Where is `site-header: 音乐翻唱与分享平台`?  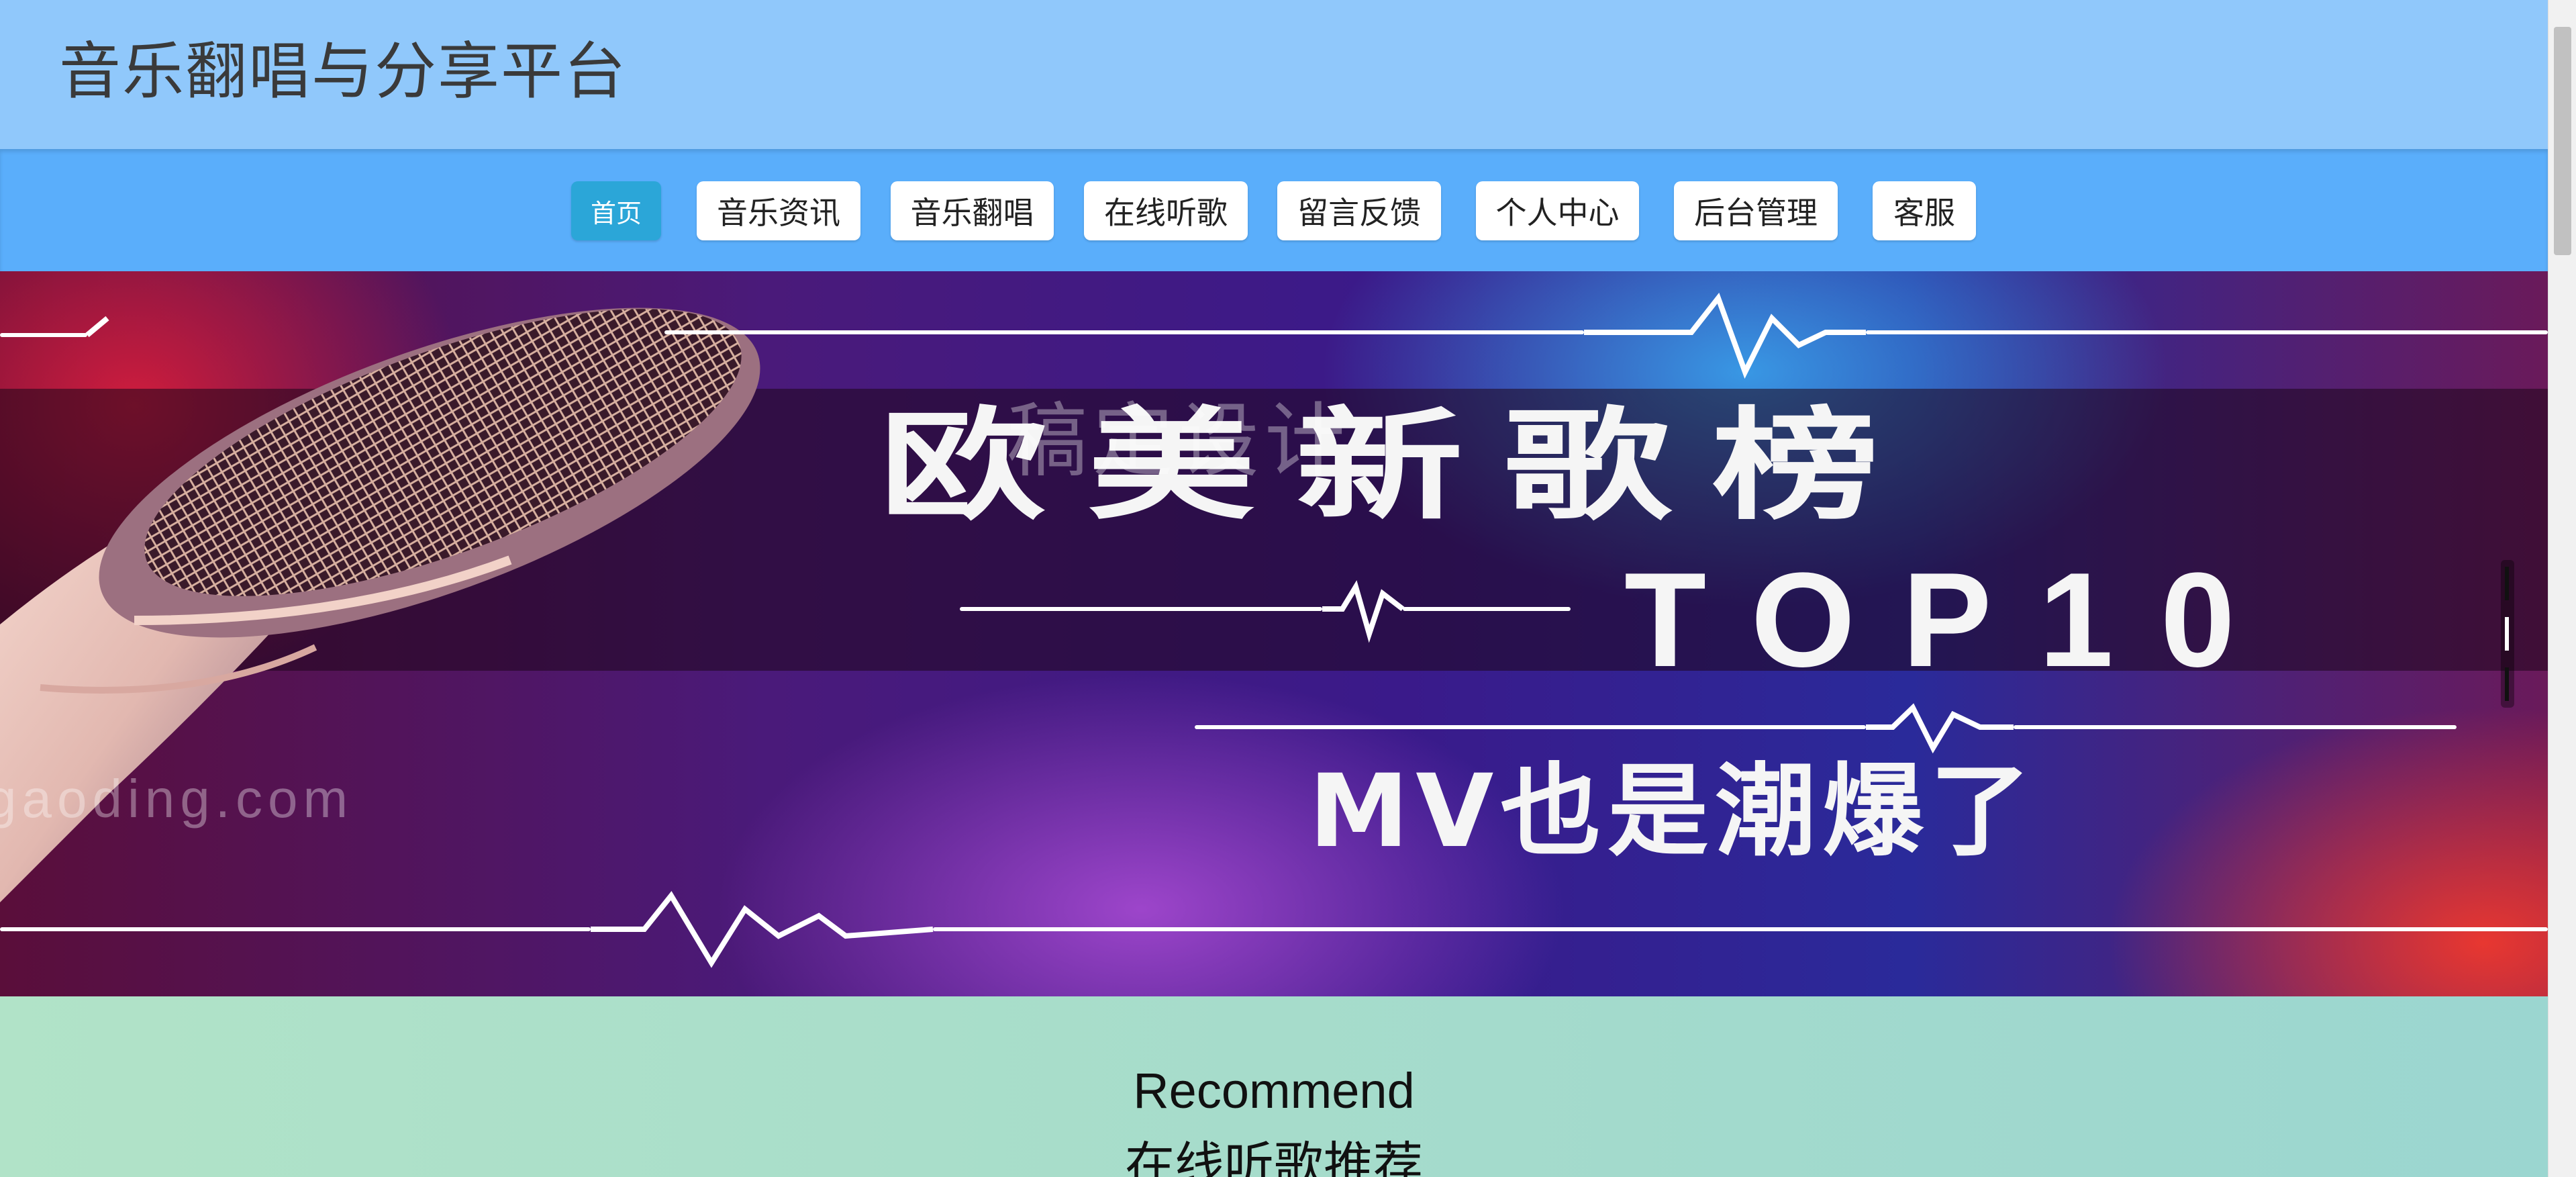
site-header: 音乐翻唱与分享平台 is located at coordinates (1274, 74).